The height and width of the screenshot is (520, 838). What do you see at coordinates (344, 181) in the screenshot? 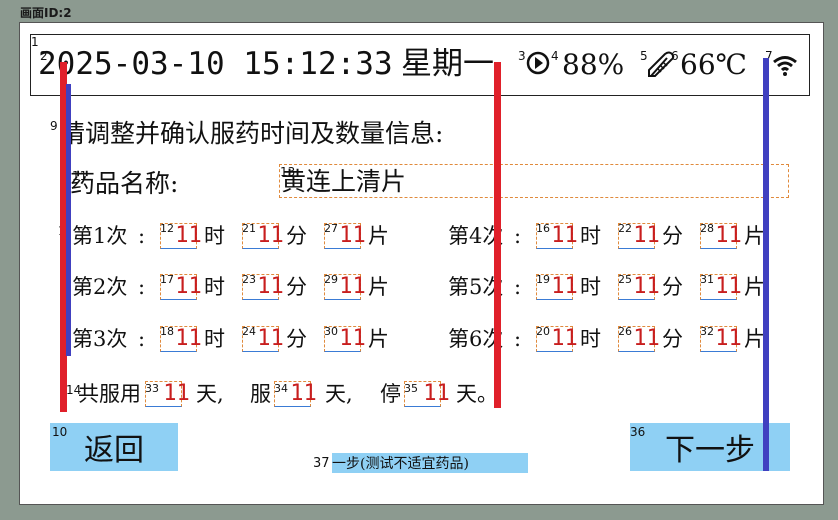
I see `drug-name-value: 黄连上清片` at bounding box center [344, 181].